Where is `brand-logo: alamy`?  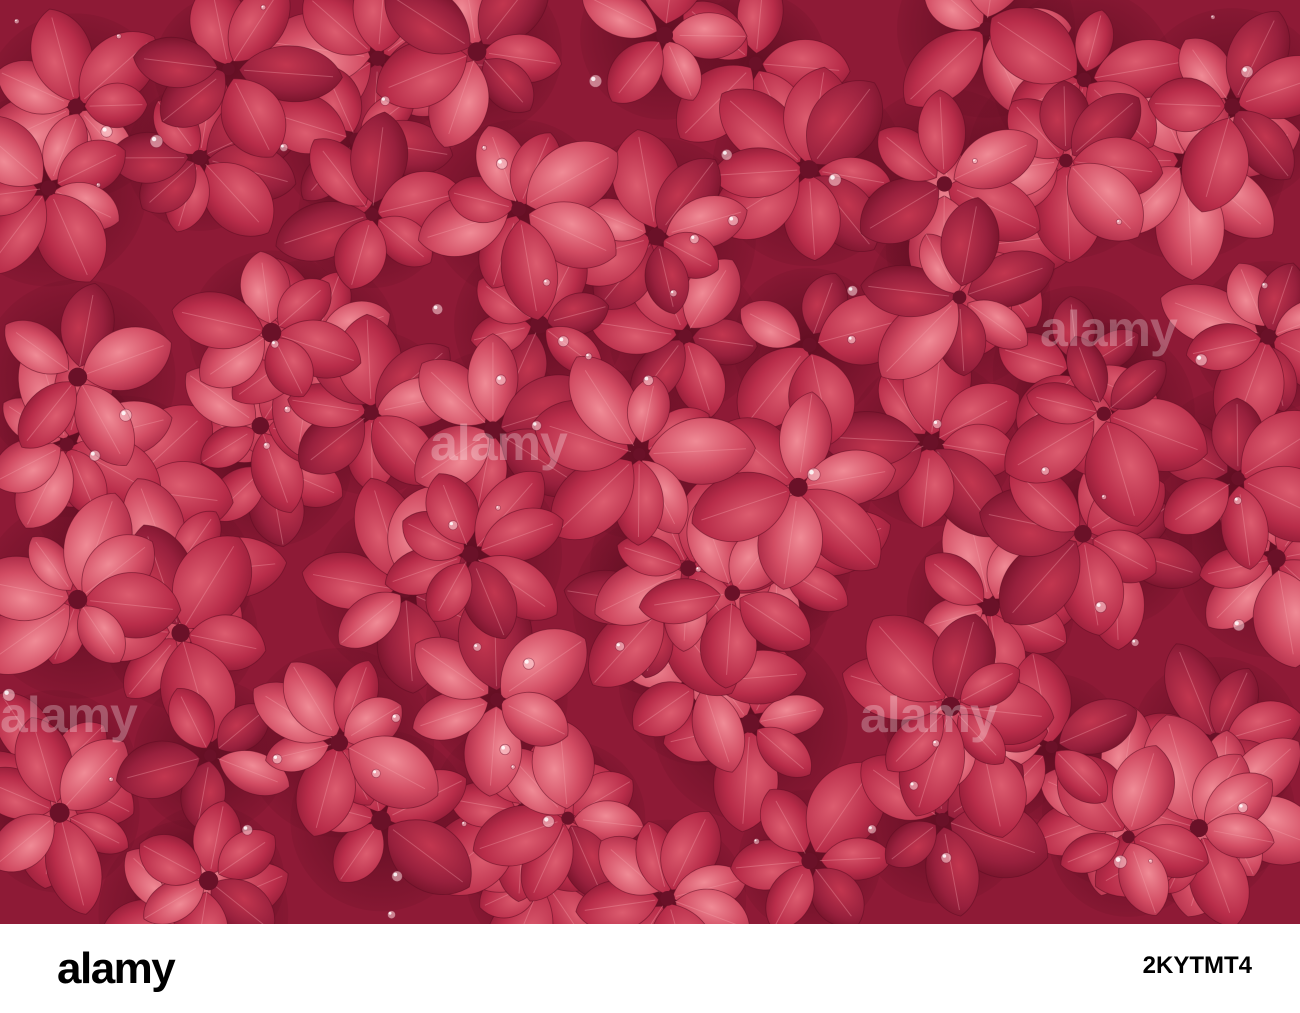 brand-logo: alamy is located at coordinates (113, 969).